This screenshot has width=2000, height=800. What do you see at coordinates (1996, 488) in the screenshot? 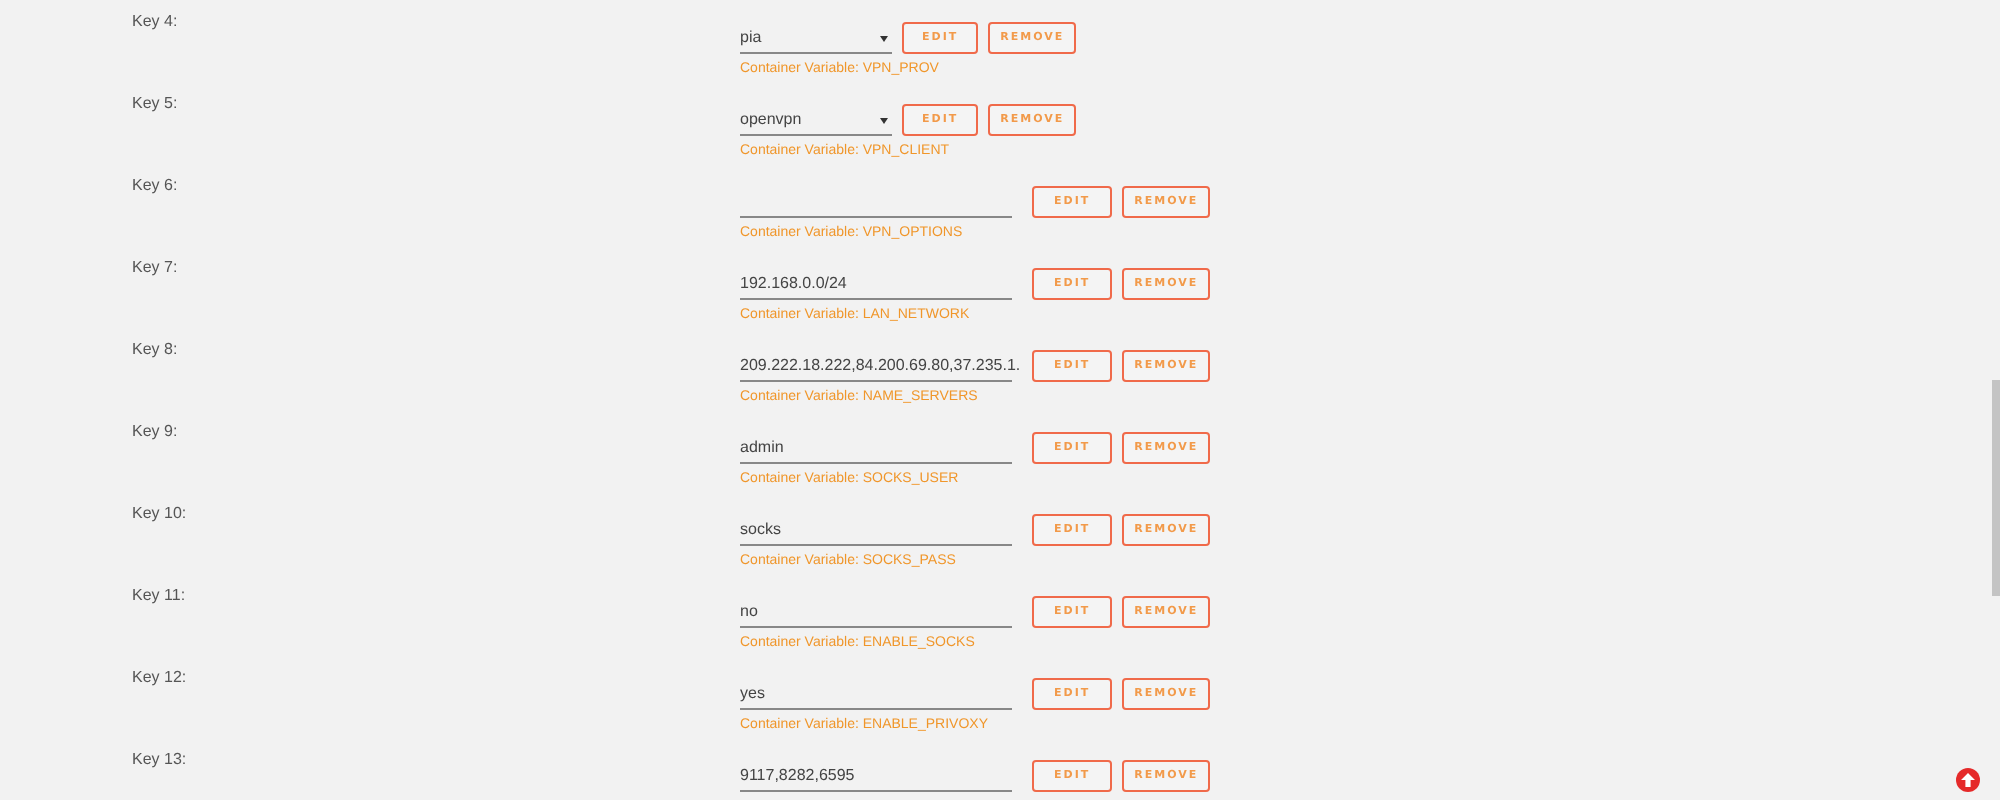
I see `scrollbar-thumb` at bounding box center [1996, 488].